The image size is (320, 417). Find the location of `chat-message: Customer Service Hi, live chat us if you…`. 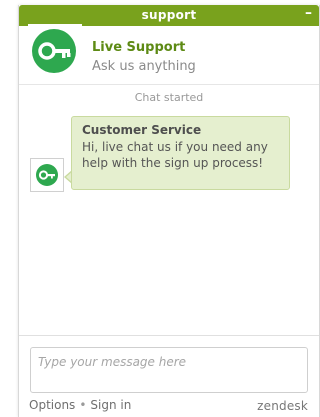

chat-message: Customer Service Hi, live chat us if you… is located at coordinates (180, 153).